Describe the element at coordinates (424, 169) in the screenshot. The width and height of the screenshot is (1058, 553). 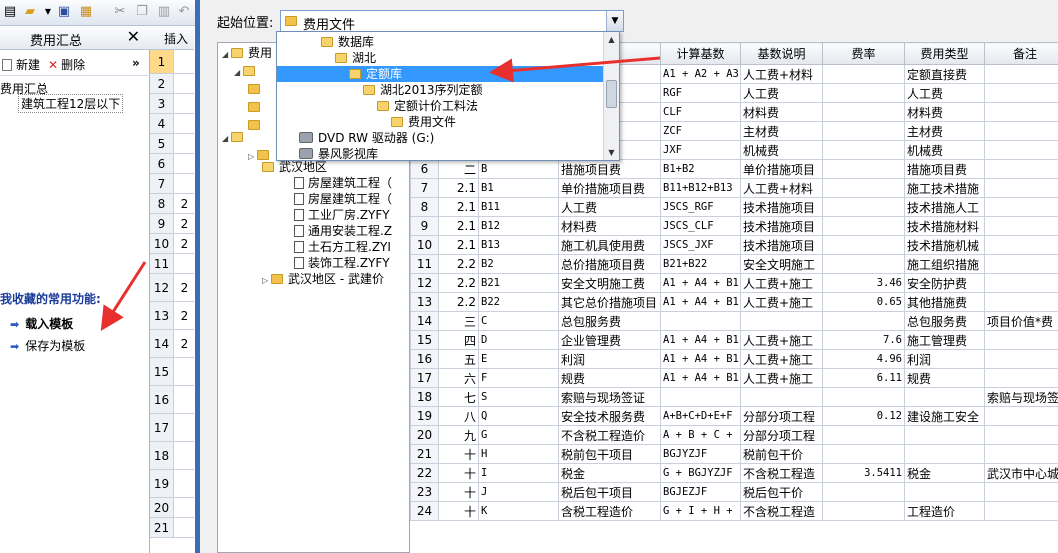
I see `row-number-cell: 6` at that location.